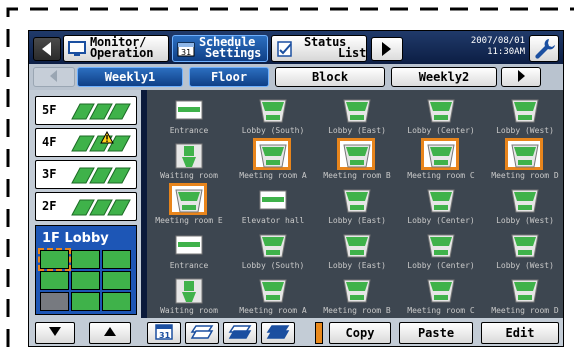 The width and height of the screenshot is (574, 347). What do you see at coordinates (357, 220) in the screenshot?
I see `unit-label: Lobby (East)` at bounding box center [357, 220].